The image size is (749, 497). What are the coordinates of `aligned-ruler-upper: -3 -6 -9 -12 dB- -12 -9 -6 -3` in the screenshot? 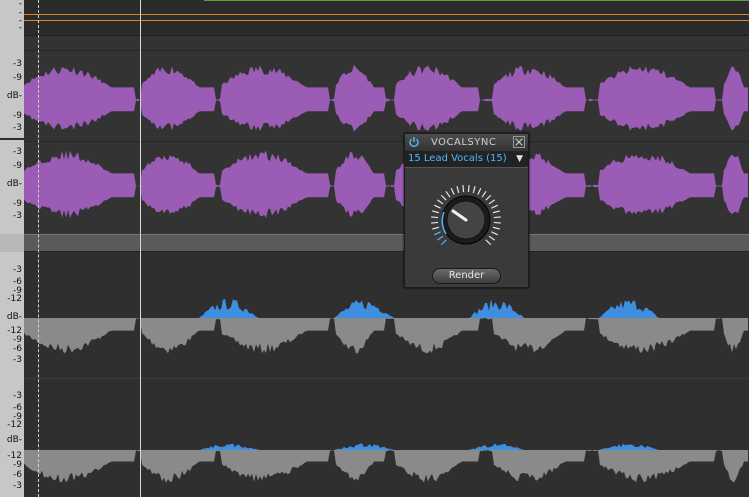 It's located at (12, 315).